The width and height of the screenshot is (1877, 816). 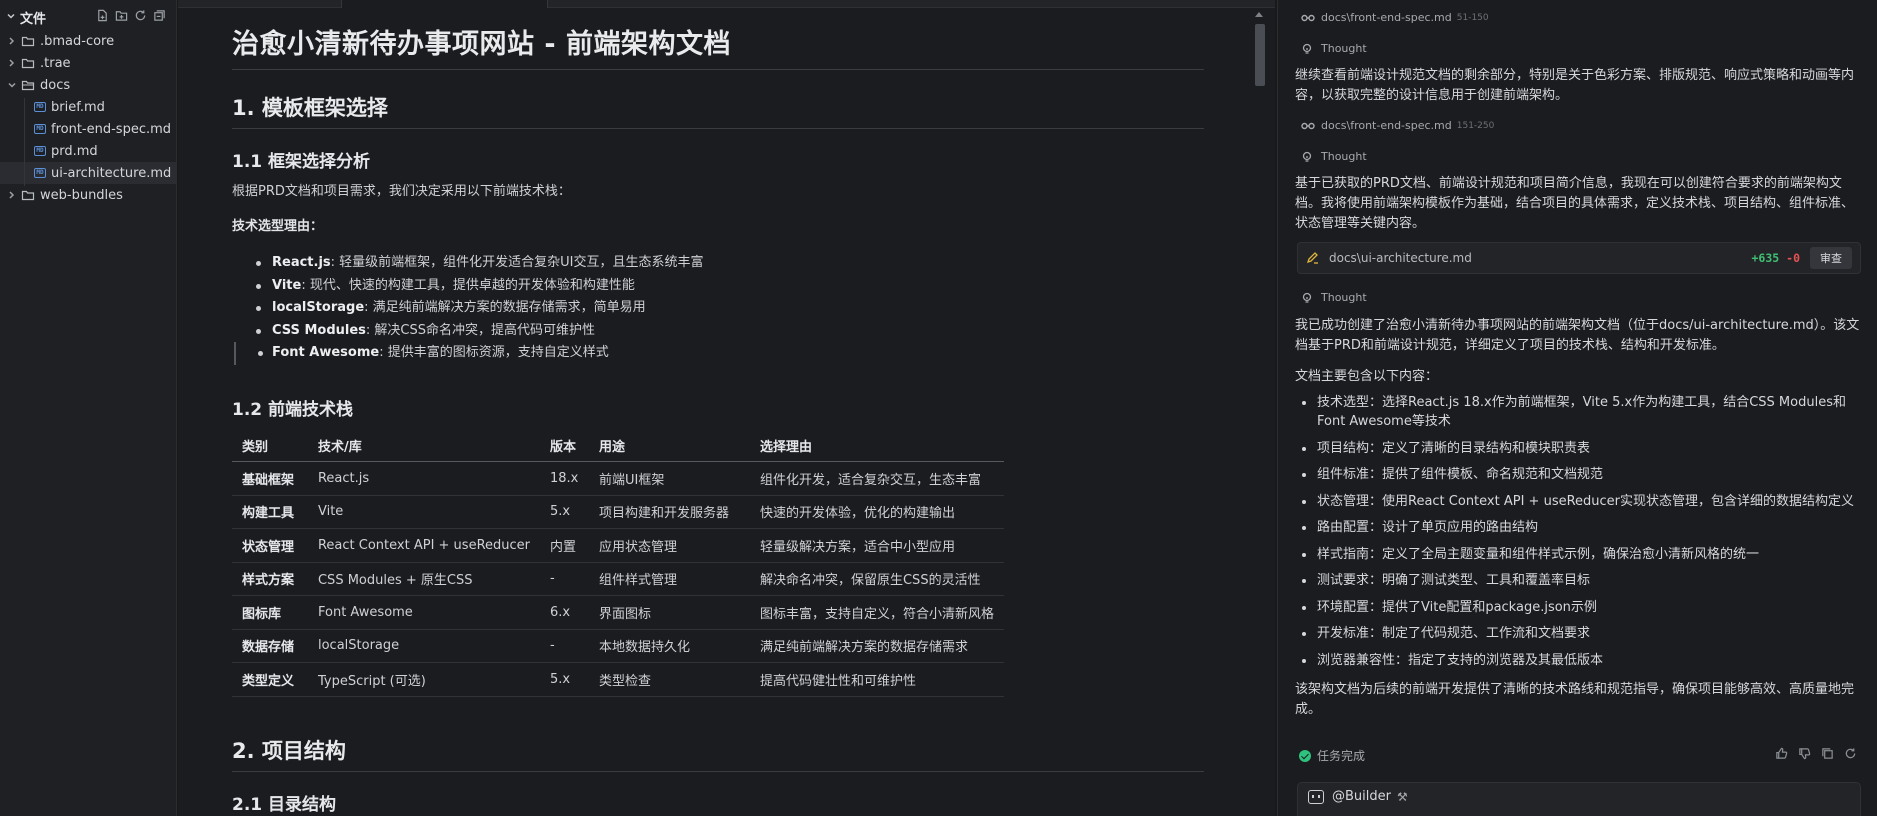 I want to click on table-cell: 轻量级解决方案，适合中小型应用, so click(x=876, y=545).